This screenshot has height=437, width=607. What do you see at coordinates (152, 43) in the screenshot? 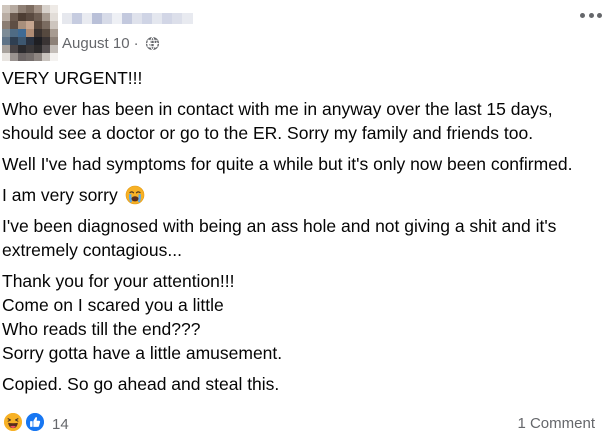
I see `globe-icon` at bounding box center [152, 43].